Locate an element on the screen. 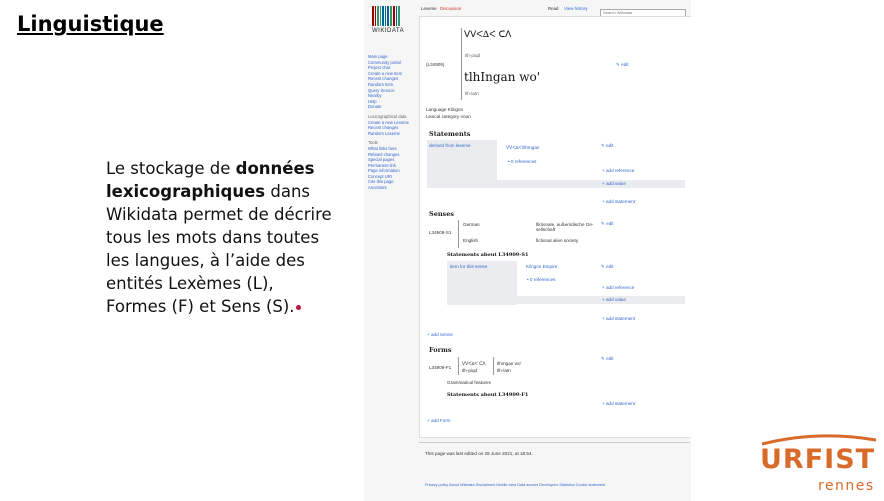 The image size is (884, 501). sidebar-item: Donate is located at coordinates (392, 107).